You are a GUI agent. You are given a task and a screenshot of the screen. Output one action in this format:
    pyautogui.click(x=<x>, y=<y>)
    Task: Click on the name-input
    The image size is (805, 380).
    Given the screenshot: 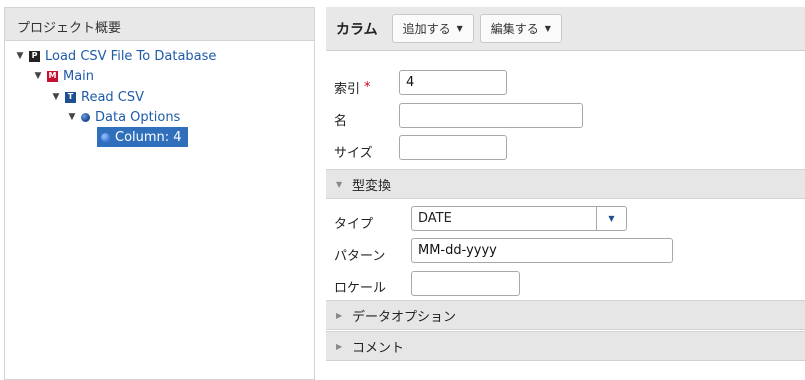 What is the action you would take?
    pyautogui.click(x=491, y=115)
    